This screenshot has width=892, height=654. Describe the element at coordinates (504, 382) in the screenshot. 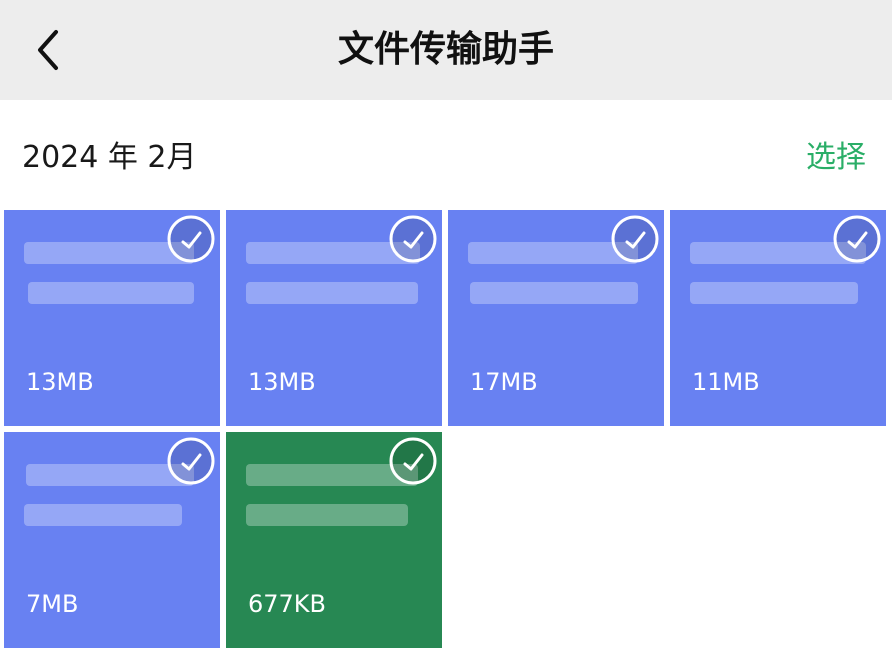

I see `file-size: 17MB` at that location.